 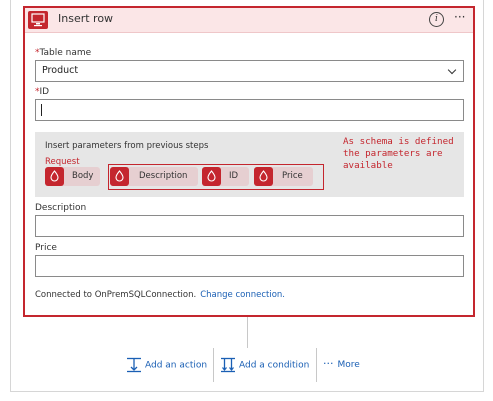 I want to click on add-action-label: Add an action, so click(x=176, y=365).